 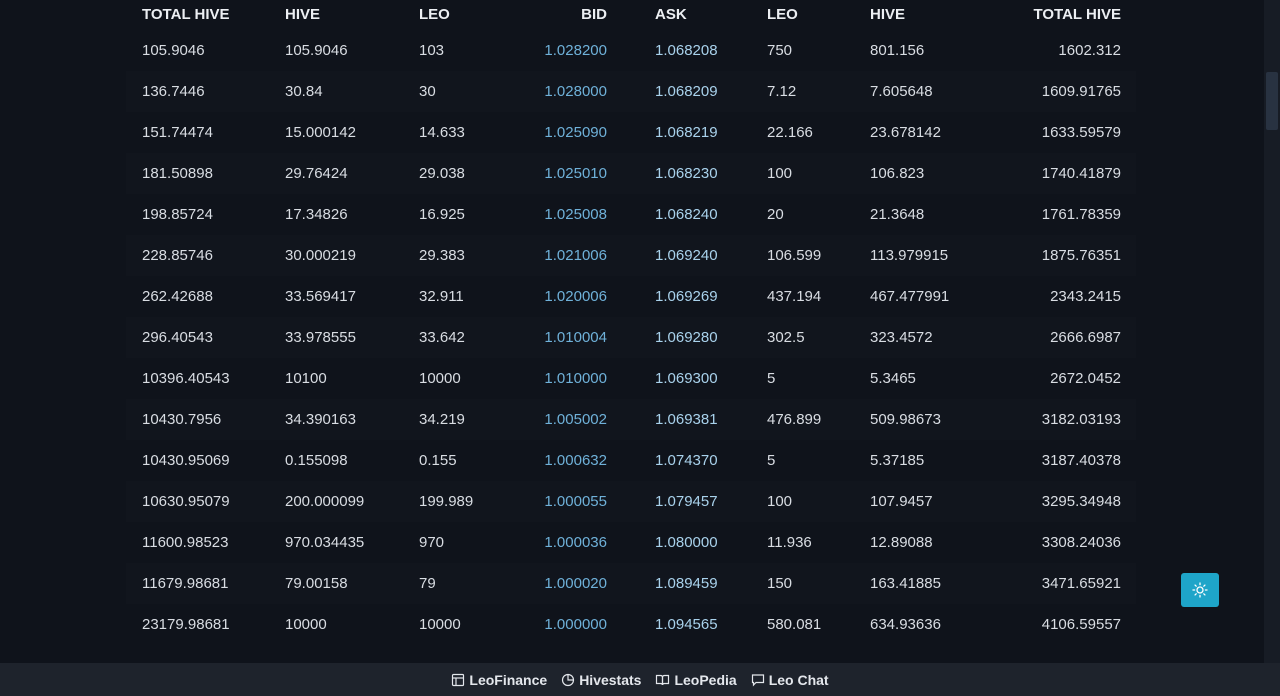 I want to click on bid-total-hive-cell: 296.40543, so click(x=177, y=337).